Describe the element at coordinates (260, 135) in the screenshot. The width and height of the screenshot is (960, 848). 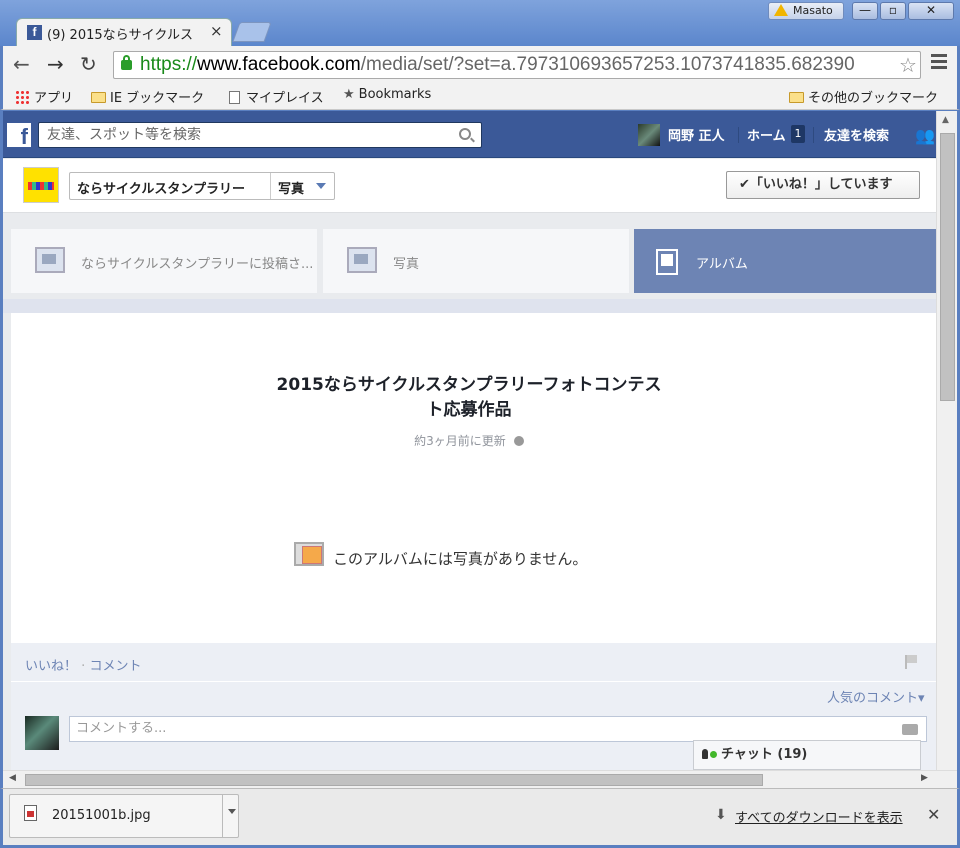
I see `facebook-search-input: 友達、スポット等を検索` at that location.